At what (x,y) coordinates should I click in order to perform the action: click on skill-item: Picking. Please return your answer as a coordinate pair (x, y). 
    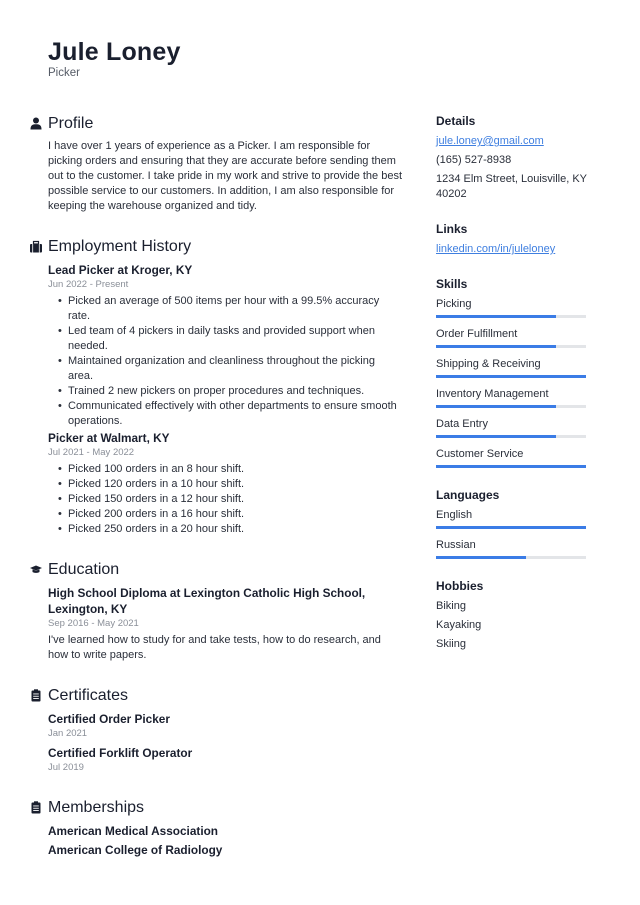
    Looking at the image, I should click on (513, 307).